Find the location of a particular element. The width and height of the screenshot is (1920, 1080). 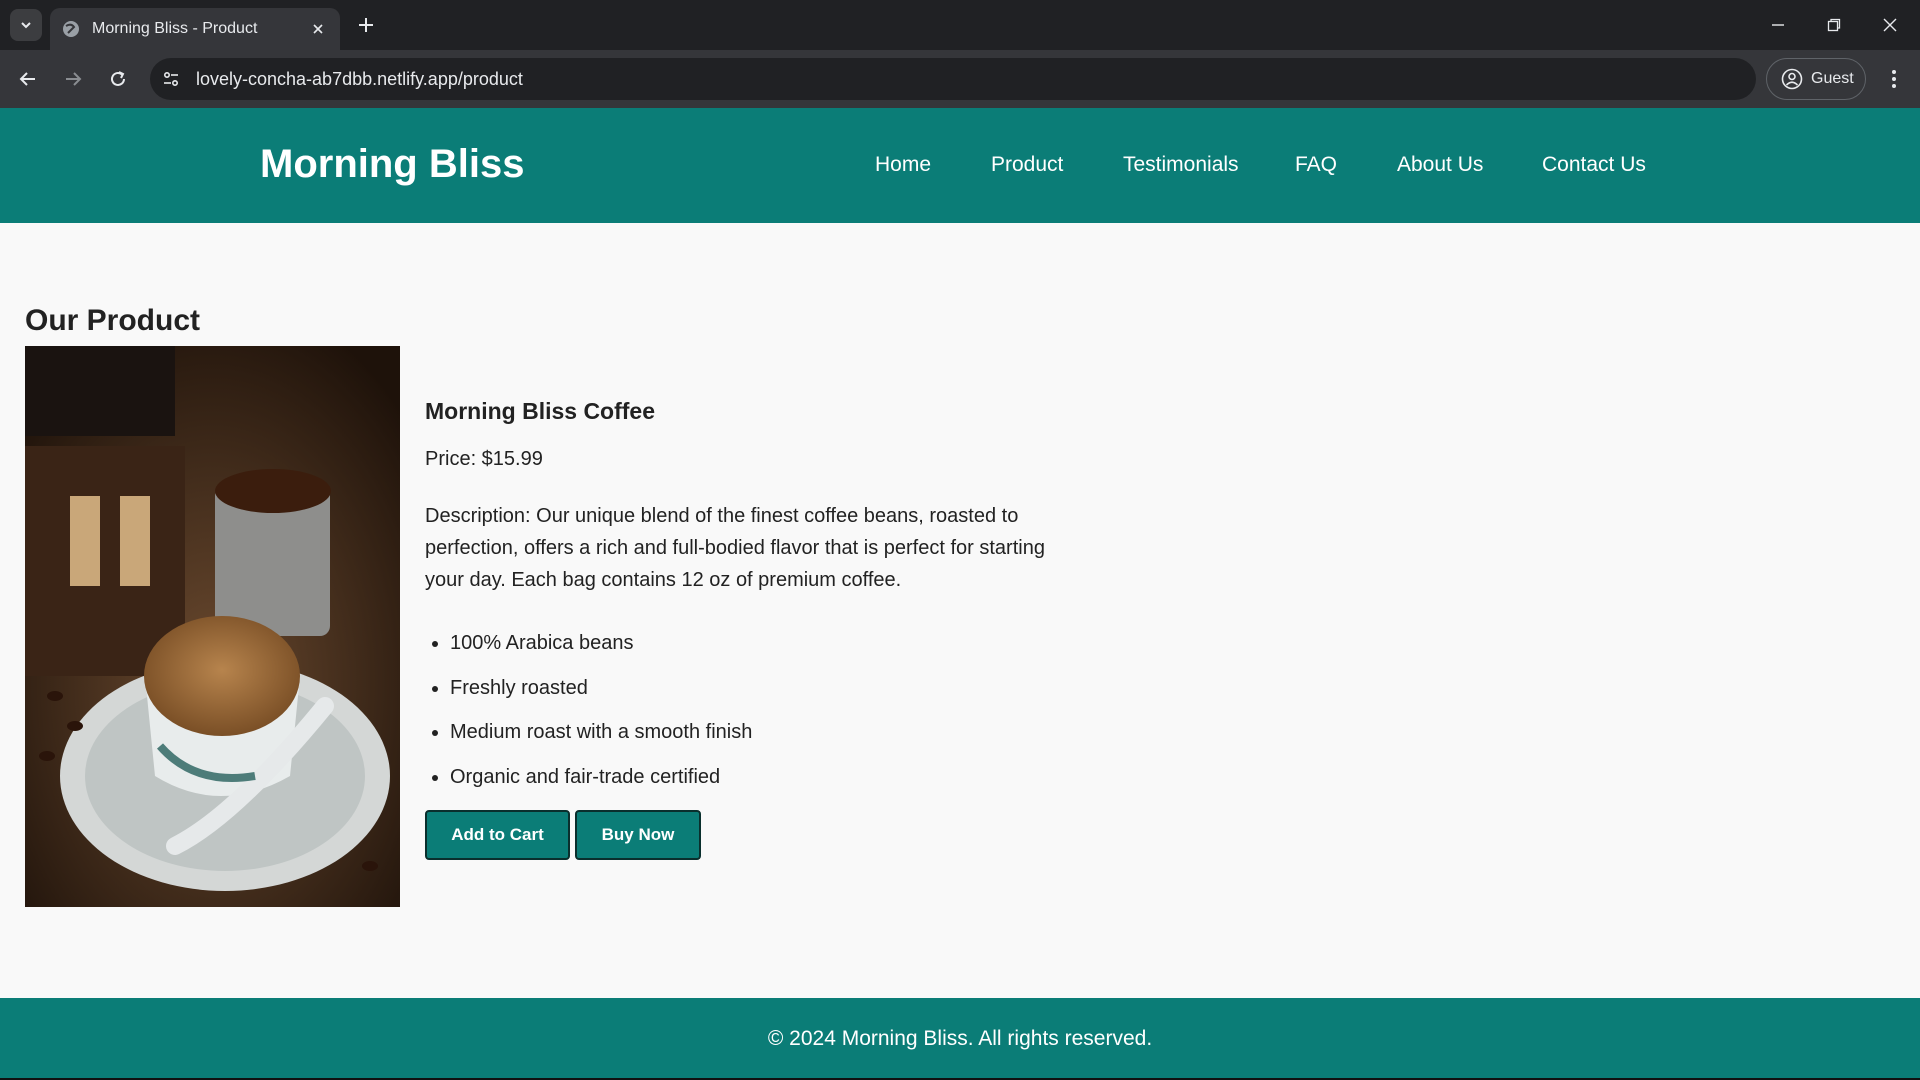

buy-now-button: Buy Now is located at coordinates (638, 835).